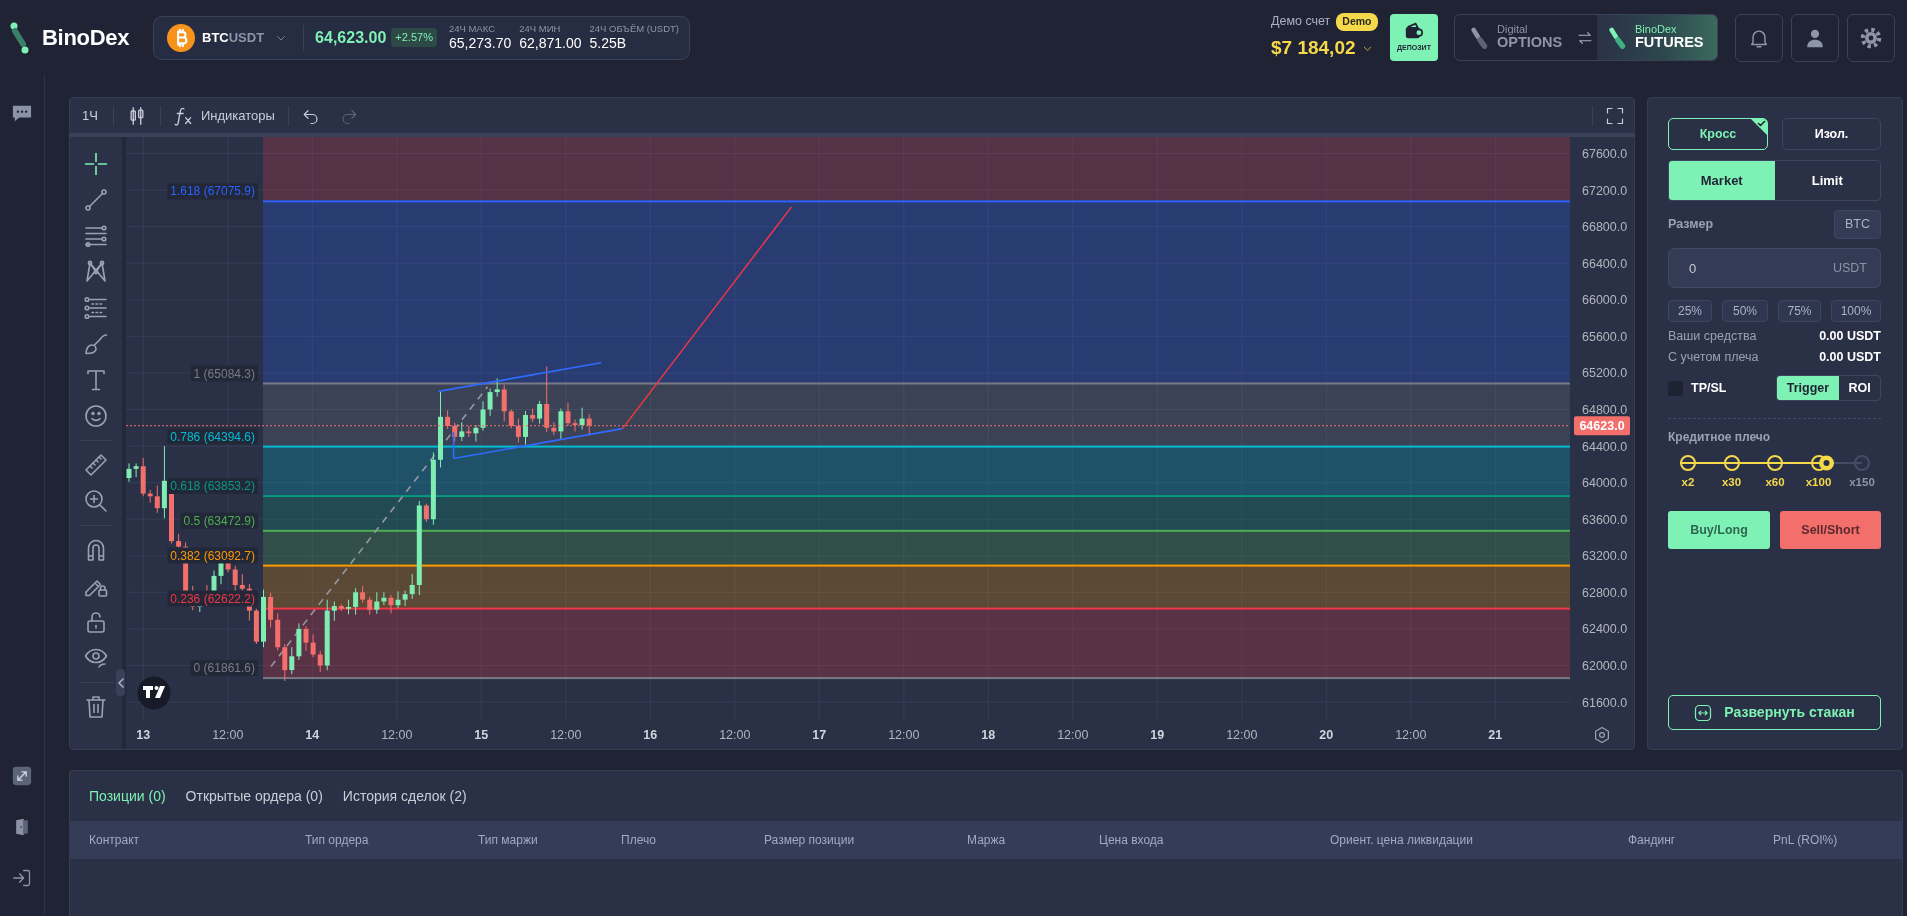 The image size is (1907, 916). Describe the element at coordinates (96, 344) in the screenshot. I see `brush-icon` at that location.